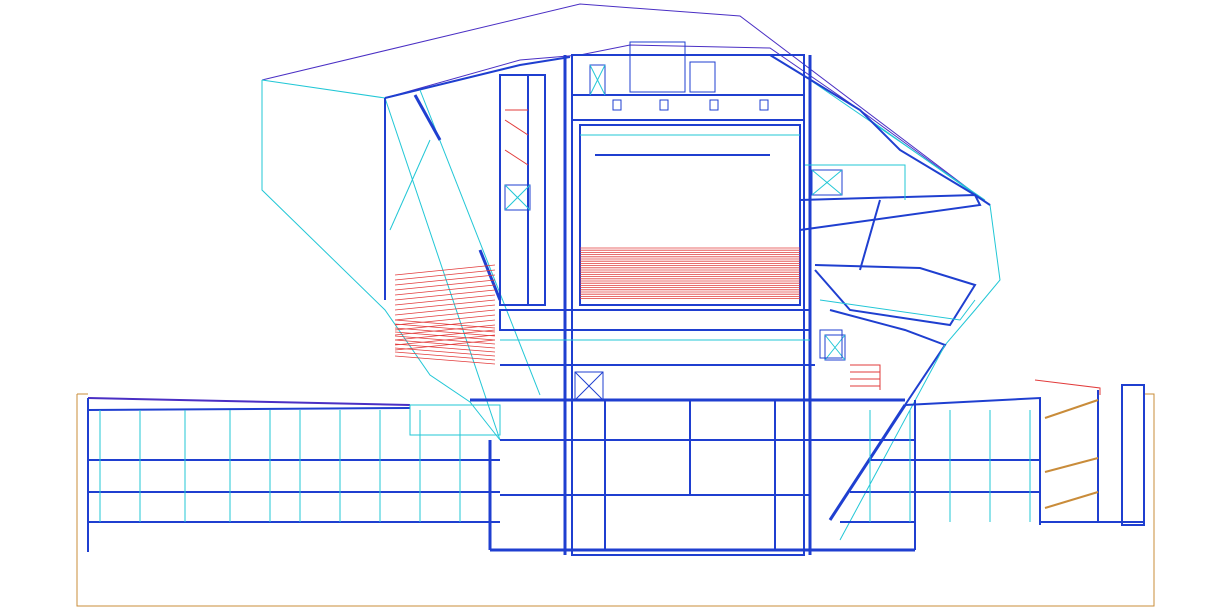  I want to click on left-bracing, so click(462, 265).